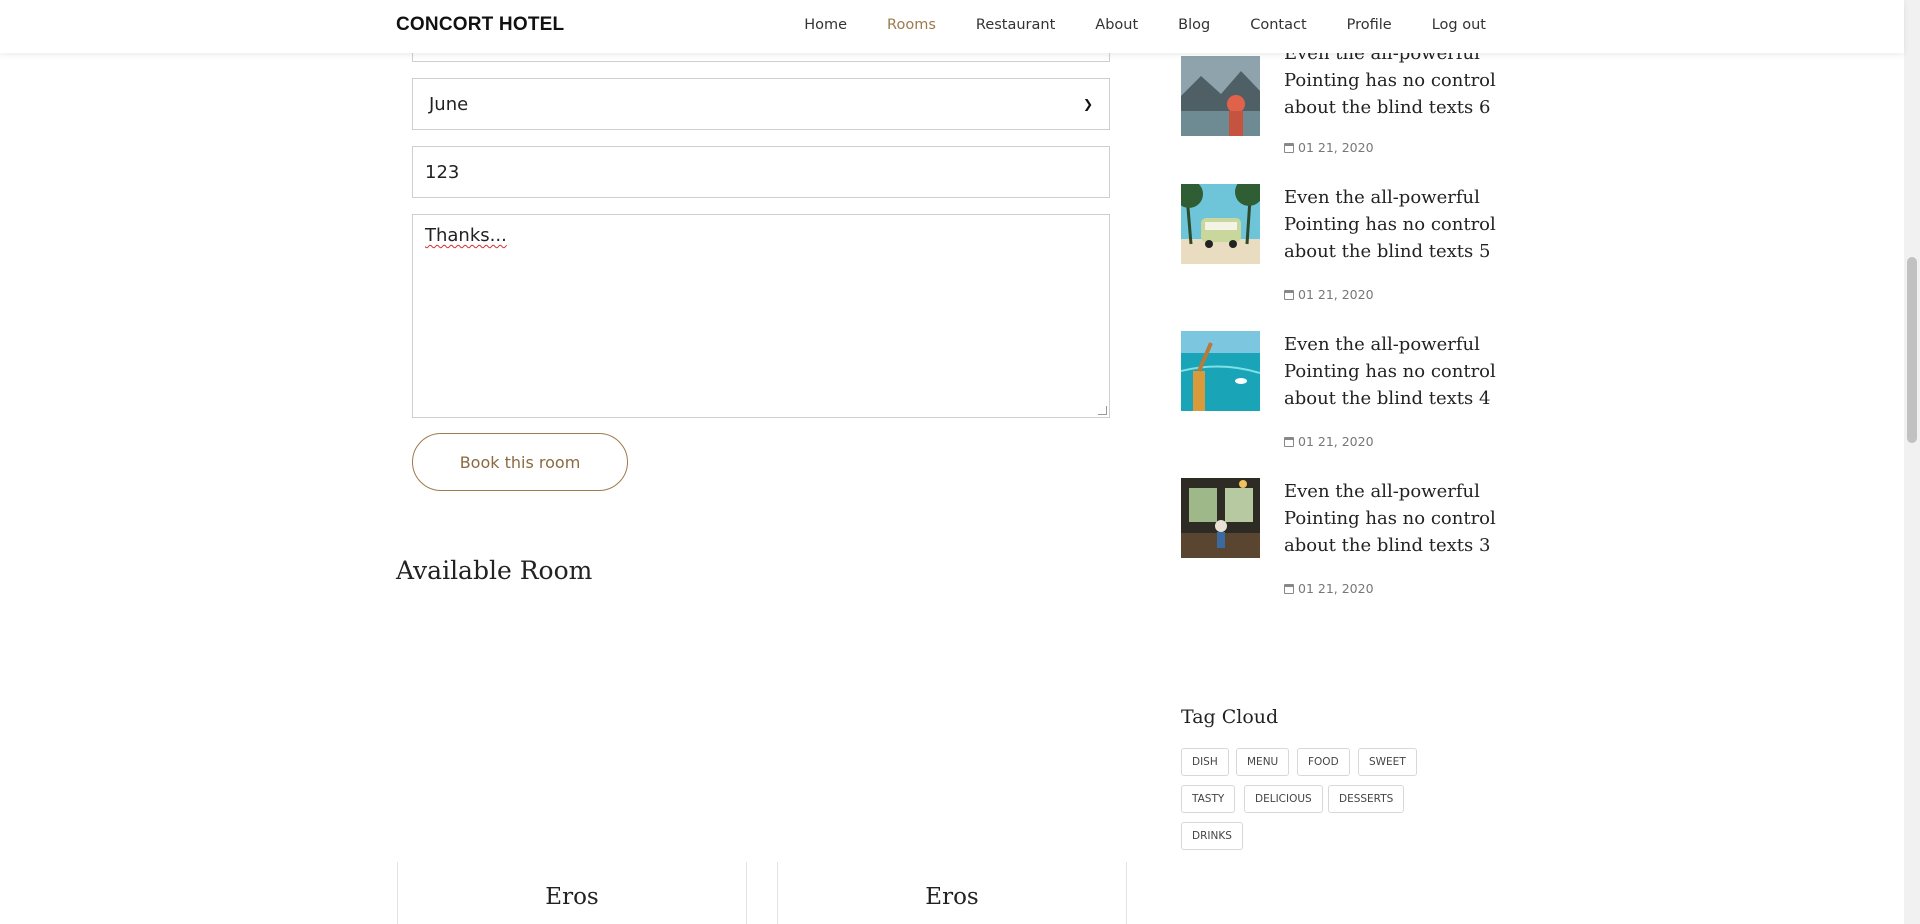 This screenshot has height=924, width=1920. Describe the element at coordinates (1205, 762) in the screenshot. I see `tag-dish: DISH` at that location.